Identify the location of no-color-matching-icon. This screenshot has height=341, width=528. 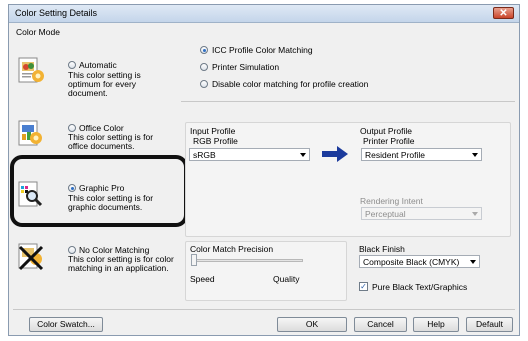
(31, 257).